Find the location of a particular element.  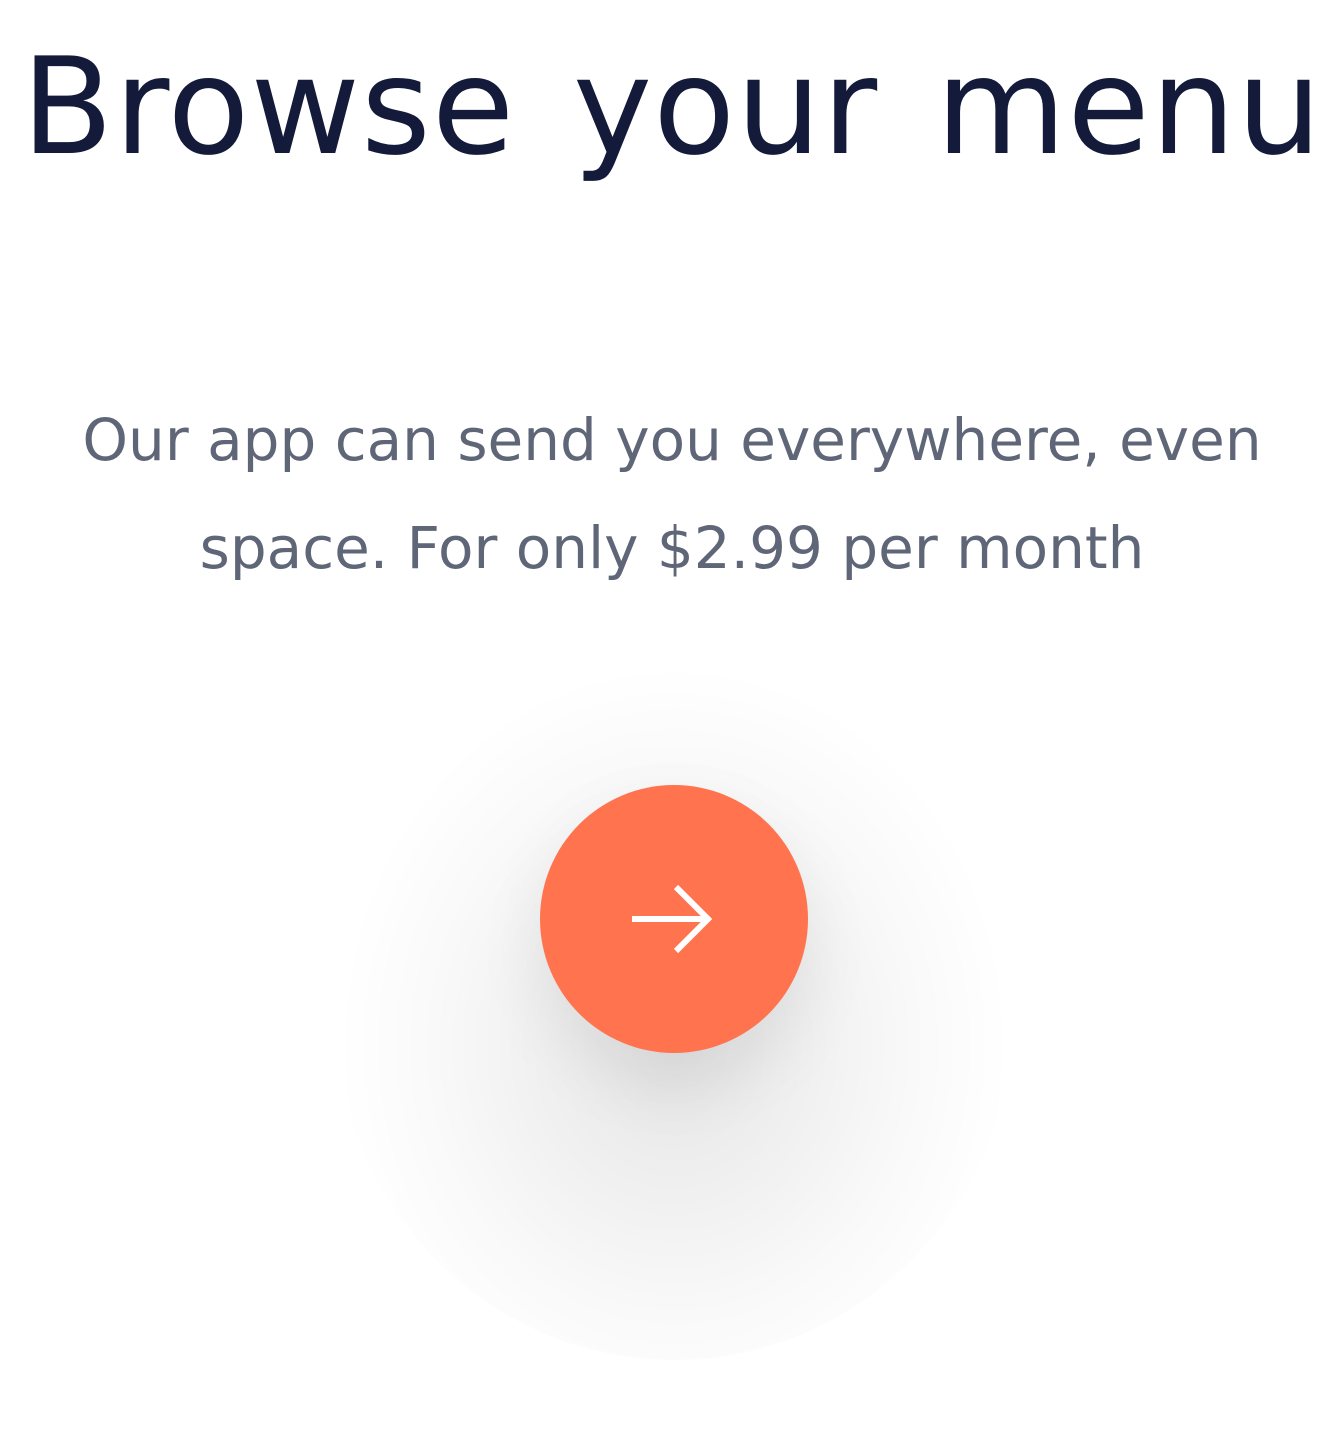

next-button is located at coordinates (674, 919).